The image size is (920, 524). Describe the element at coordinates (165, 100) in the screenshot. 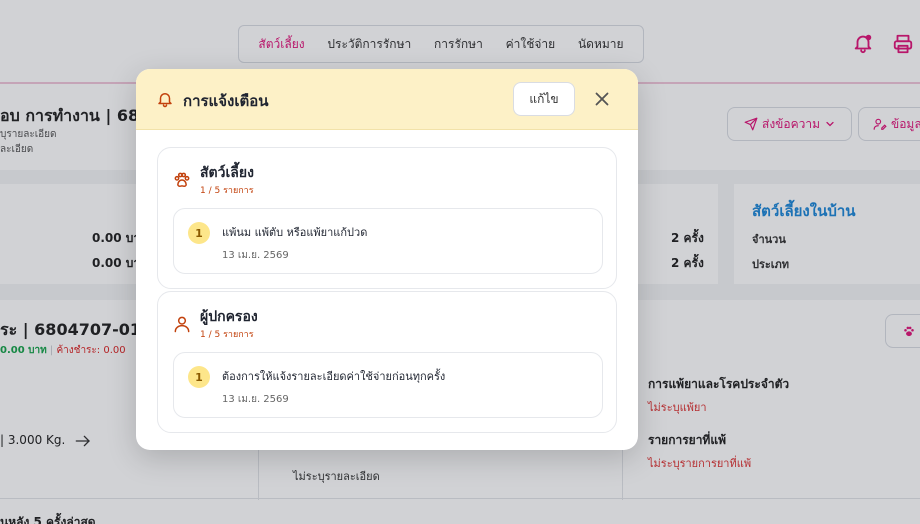

I see `bell-icon` at that location.